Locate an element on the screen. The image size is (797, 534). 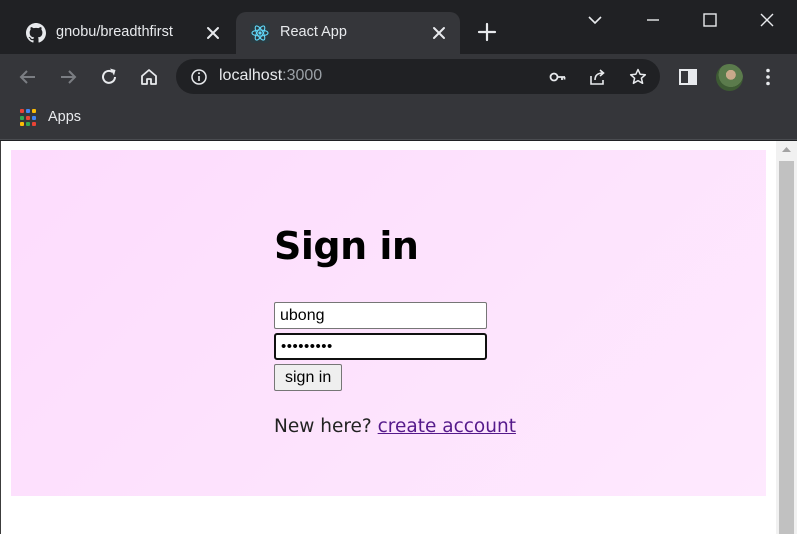
tab-title: gnobu/breadthfirst is located at coordinates (114, 32).